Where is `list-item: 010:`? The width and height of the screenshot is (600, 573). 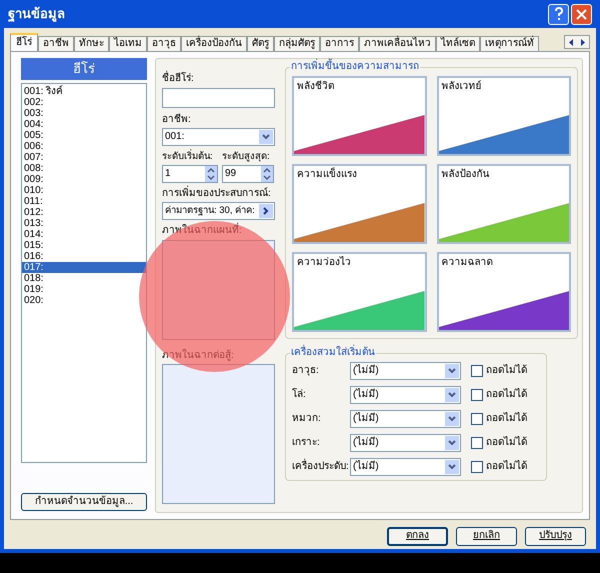
list-item: 010: is located at coordinates (34, 190).